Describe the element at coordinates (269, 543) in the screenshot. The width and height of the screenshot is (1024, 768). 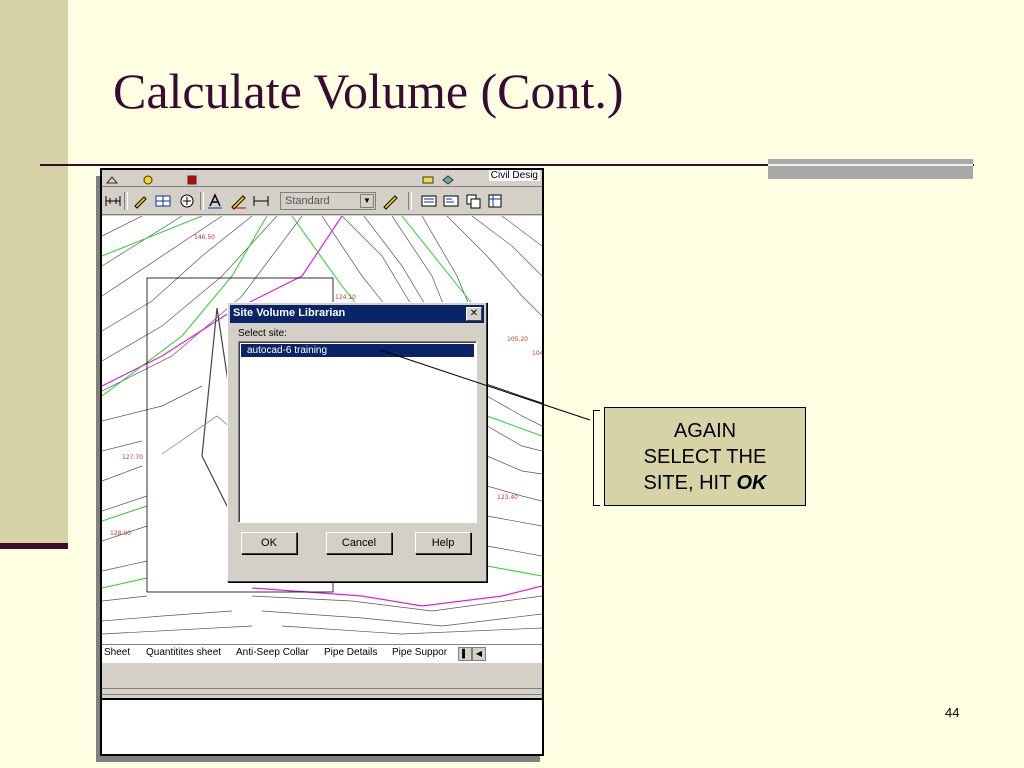
I see `ok-button: OK` at that location.